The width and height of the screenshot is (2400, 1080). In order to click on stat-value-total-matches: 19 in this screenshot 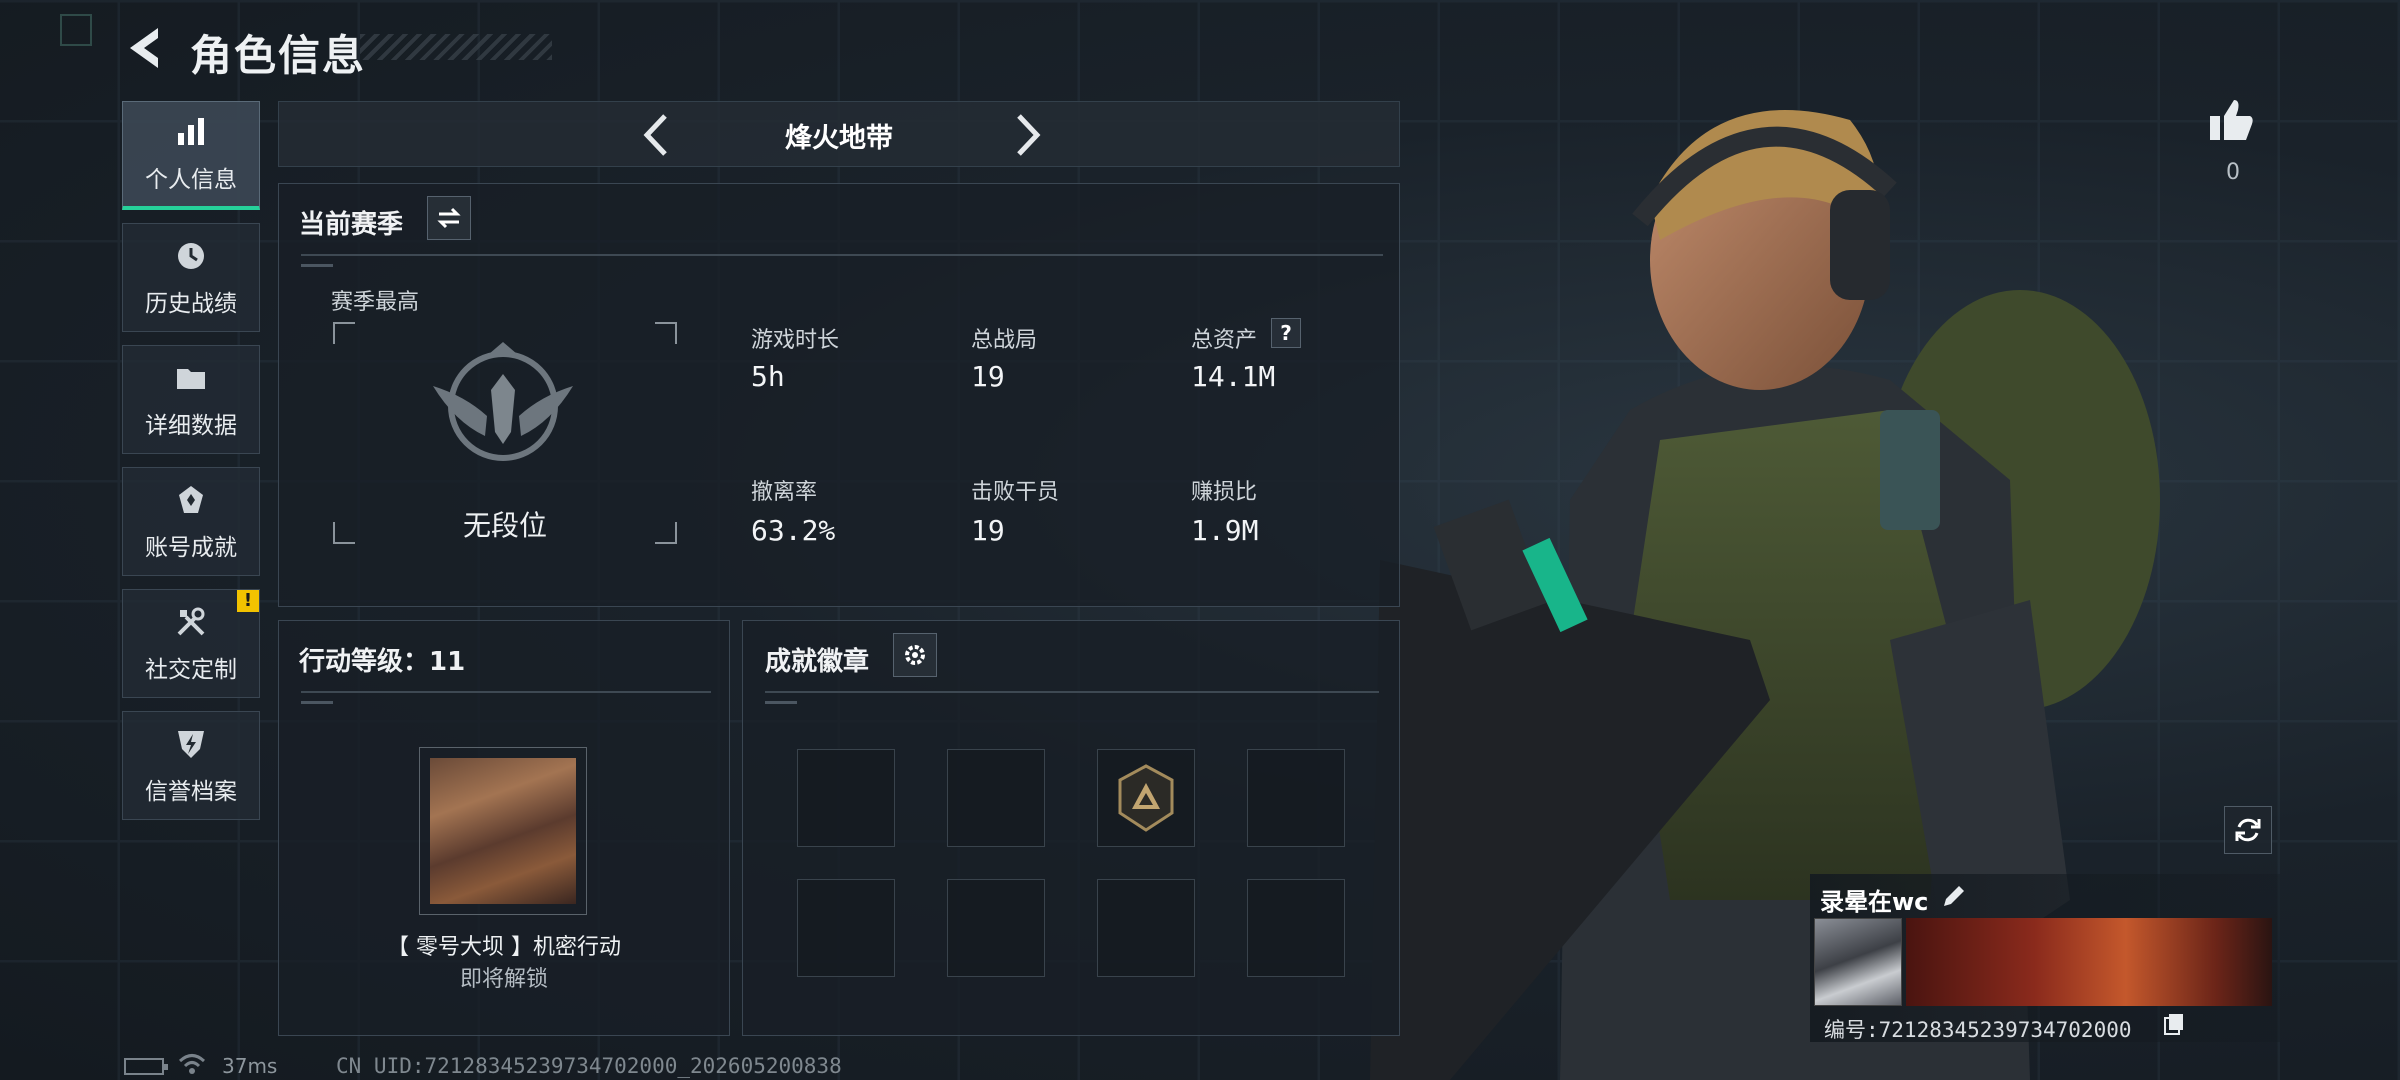, I will do `click(988, 376)`.